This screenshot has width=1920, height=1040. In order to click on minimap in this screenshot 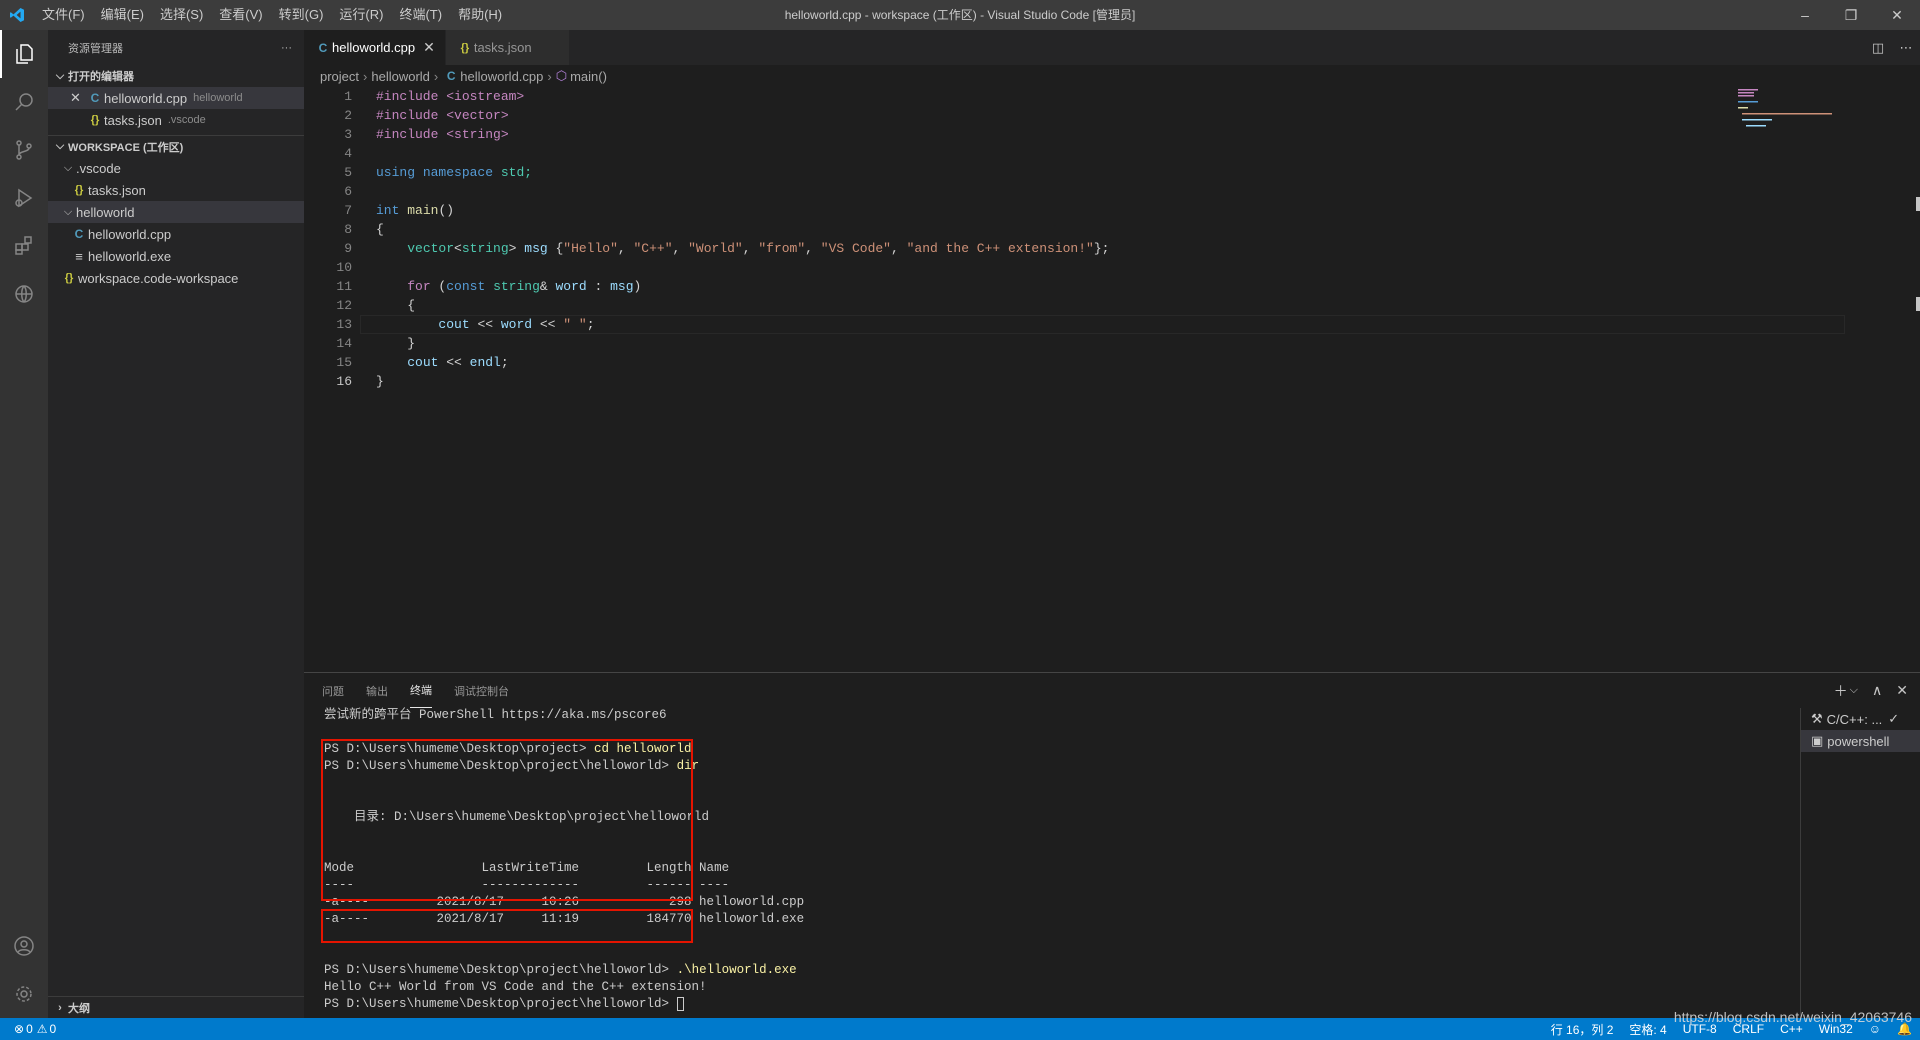, I will do `click(1793, 107)`.